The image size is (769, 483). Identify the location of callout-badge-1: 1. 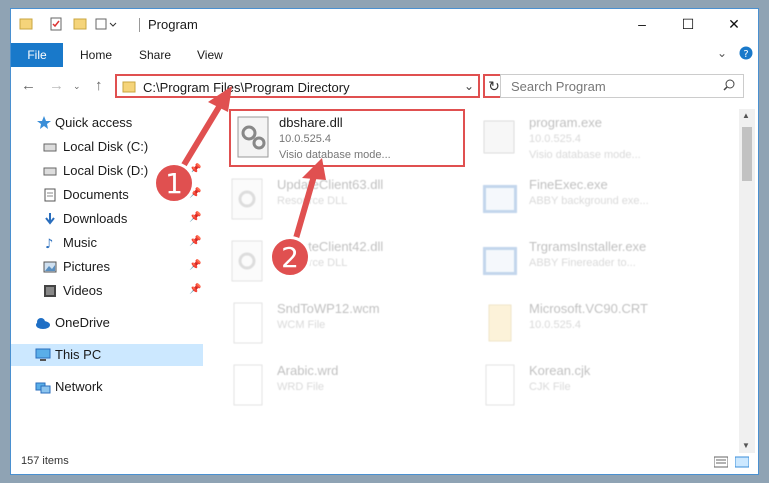
(174, 183).